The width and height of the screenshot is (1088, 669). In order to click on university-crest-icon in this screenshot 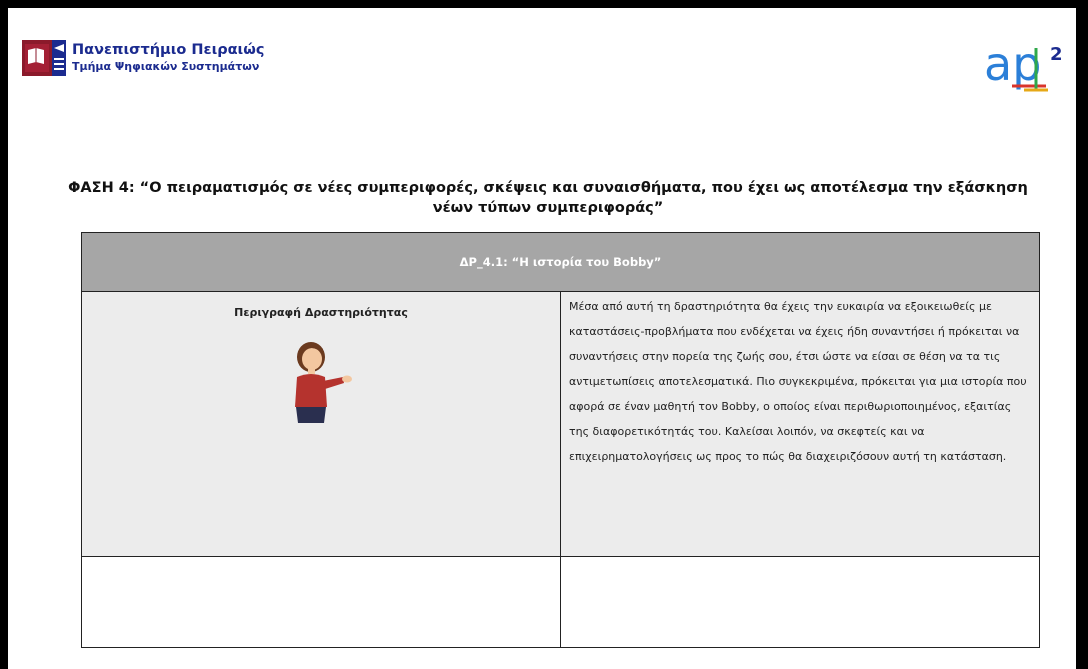, I will do `click(44, 58)`.